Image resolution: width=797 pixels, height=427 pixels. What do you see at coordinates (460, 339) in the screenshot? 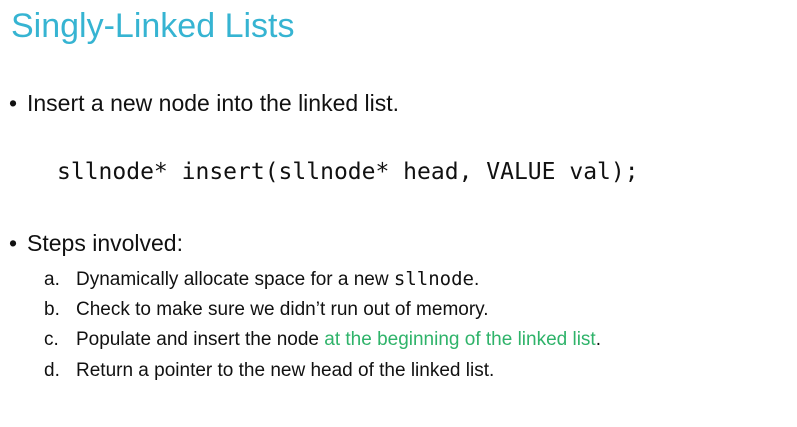
I see `step-highlight: at the beginning of the linked list` at bounding box center [460, 339].